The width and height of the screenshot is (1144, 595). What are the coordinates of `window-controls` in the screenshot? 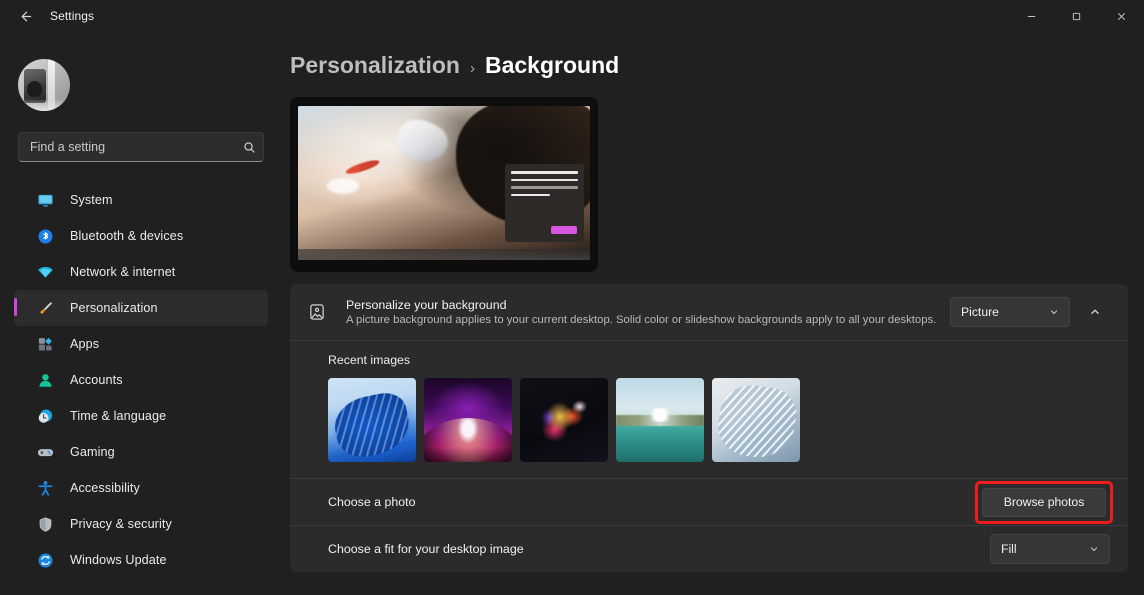 It's located at (1076, 16).